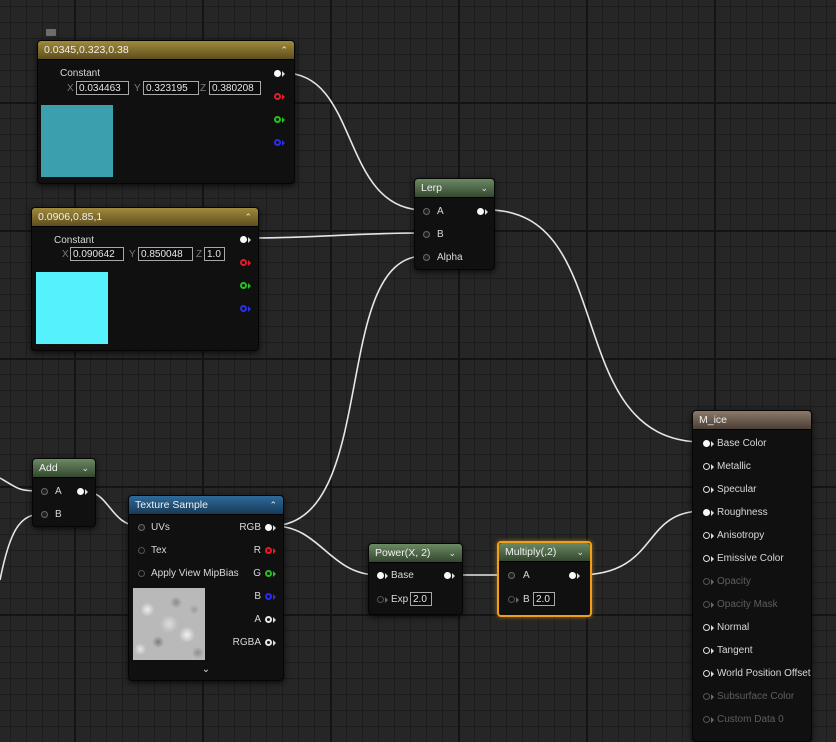  I want to click on input-pin-anisotropy, so click(706, 535).